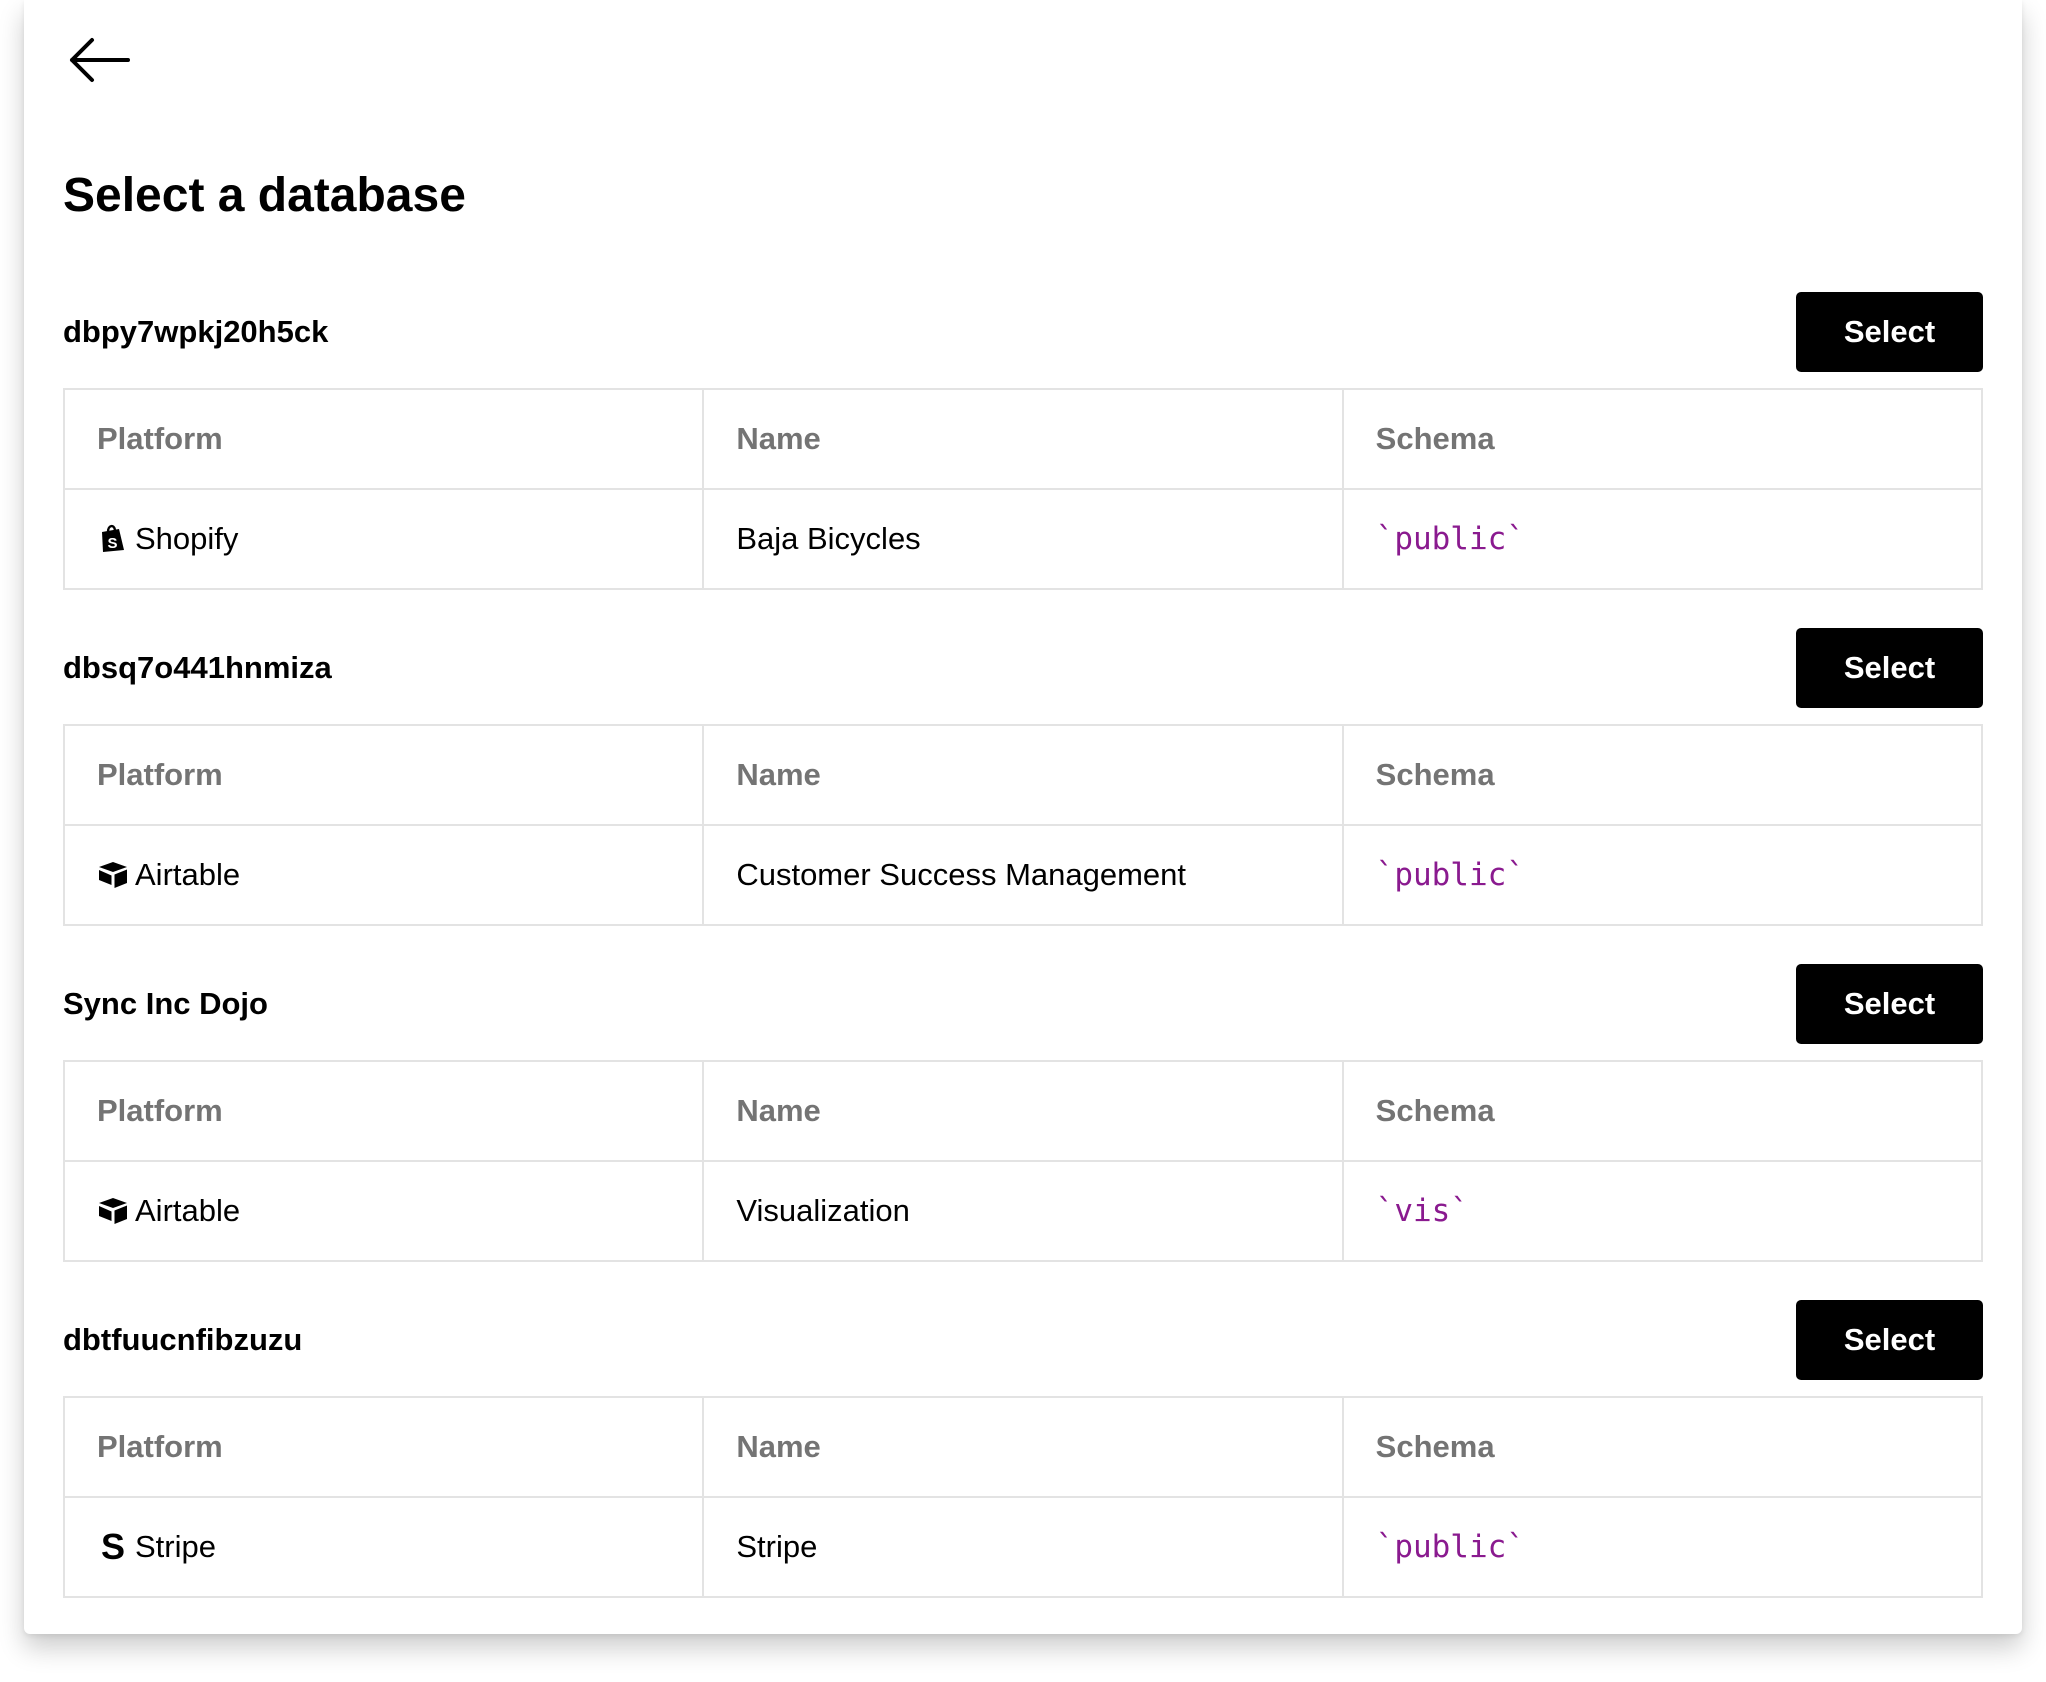  I want to click on table-row: S Stripe Stripe `public`, so click(1023, 1547).